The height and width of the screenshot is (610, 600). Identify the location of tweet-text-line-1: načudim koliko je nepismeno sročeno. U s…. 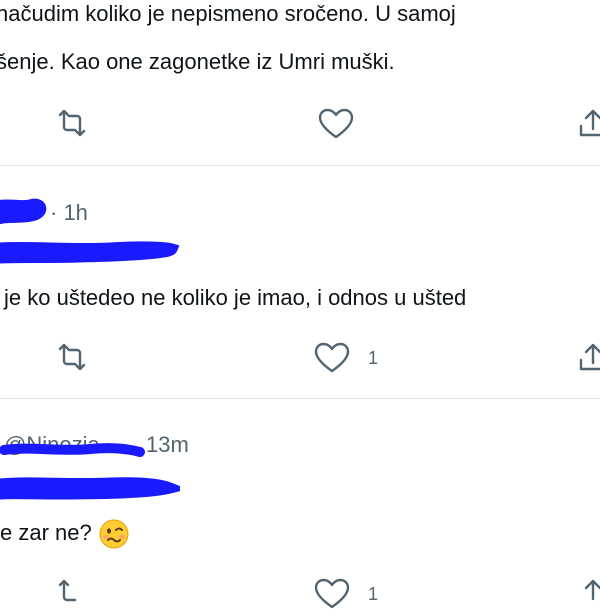
(228, 13).